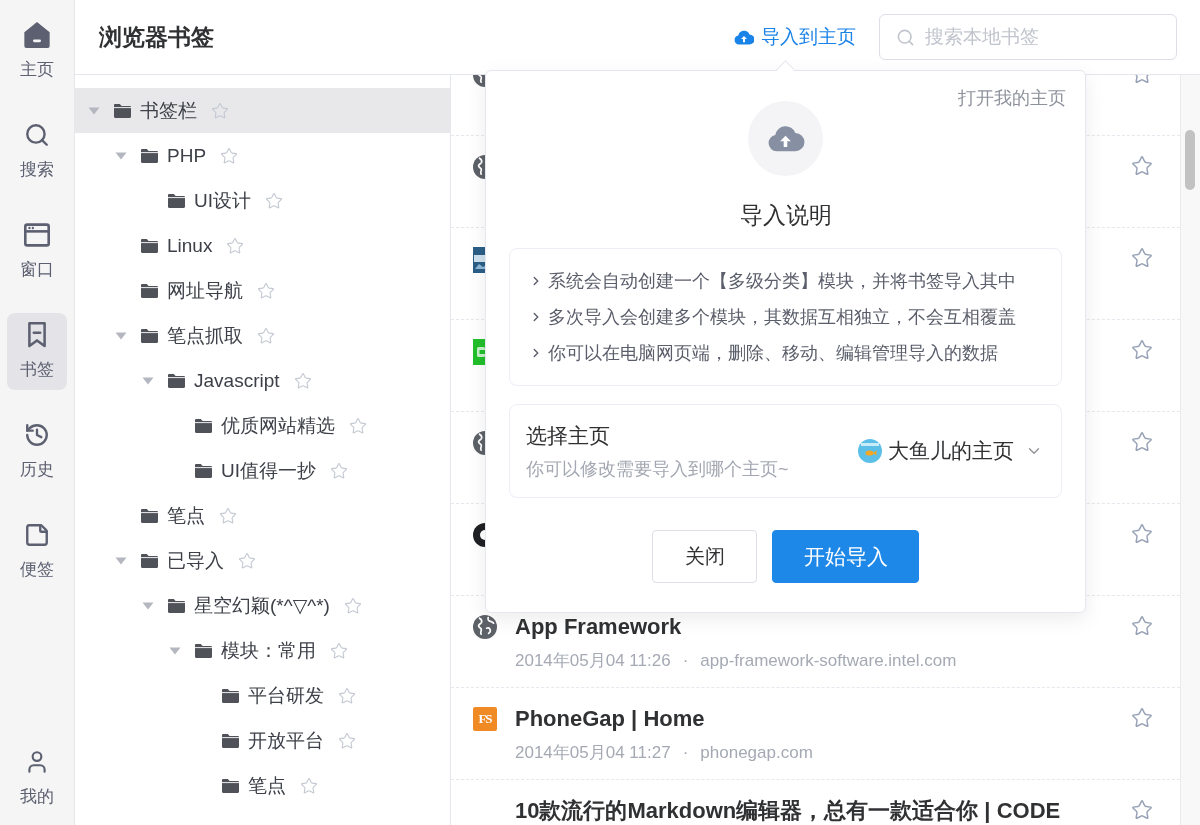  What do you see at coordinates (37, 535) in the screenshot?
I see `sticky-note-icon` at bounding box center [37, 535].